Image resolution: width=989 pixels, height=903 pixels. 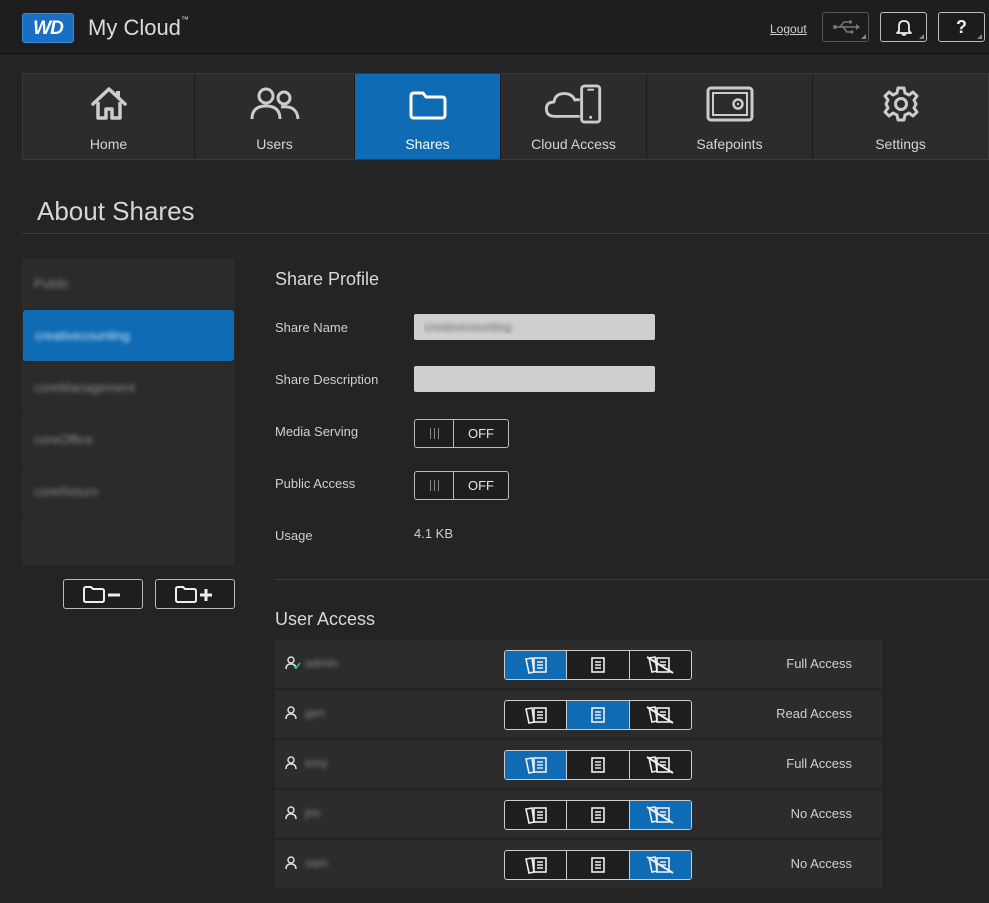 I want to click on user-name: sam, so click(x=316, y=863).